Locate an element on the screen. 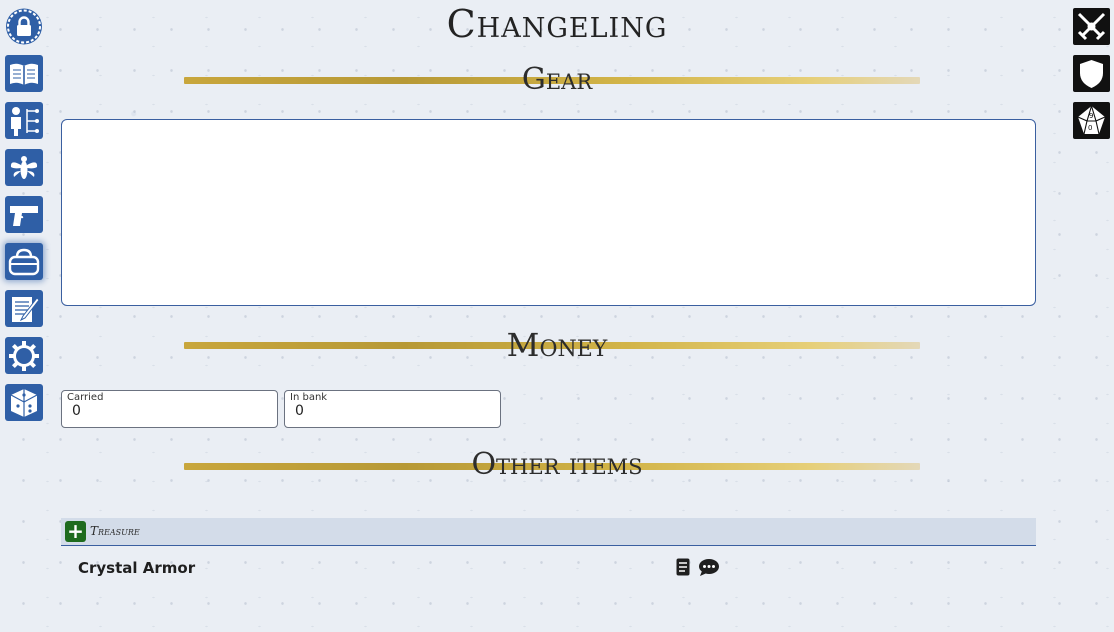  bank-field: In bank 0 is located at coordinates (392, 409).